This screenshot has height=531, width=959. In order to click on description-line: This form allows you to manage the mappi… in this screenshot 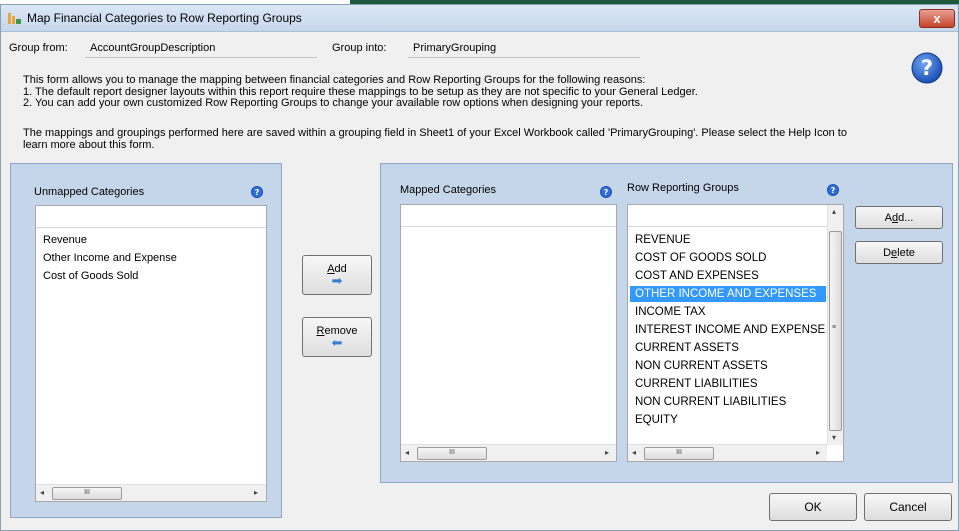, I will do `click(334, 80)`.